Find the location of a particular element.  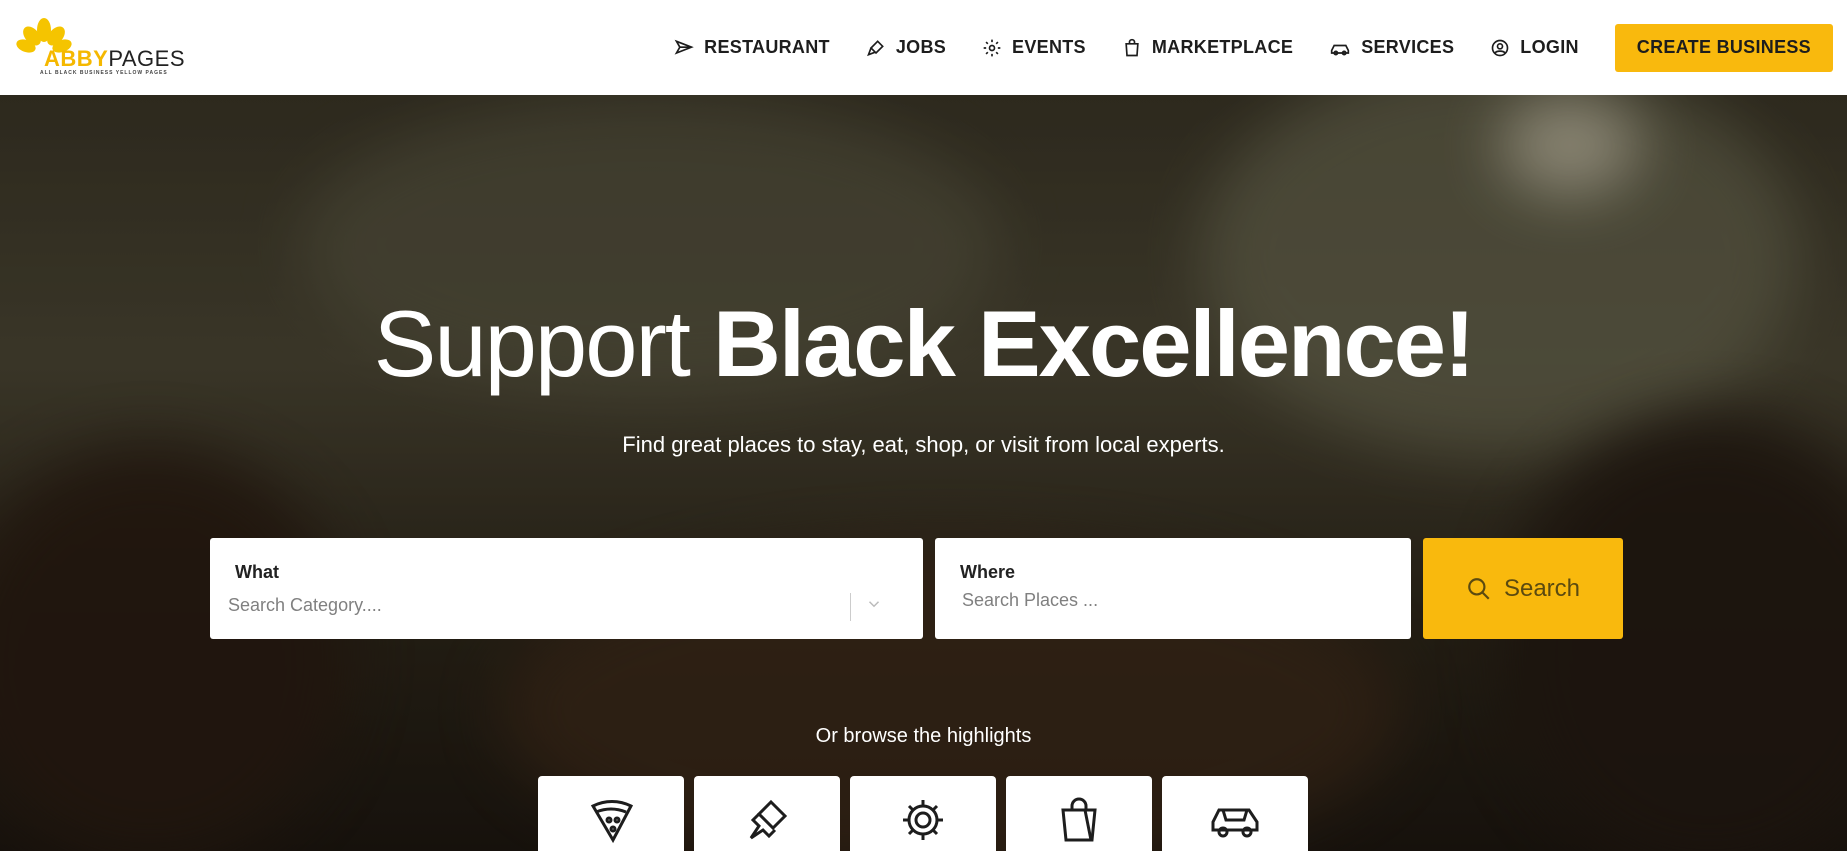

pizza-icon is located at coordinates (612, 822).